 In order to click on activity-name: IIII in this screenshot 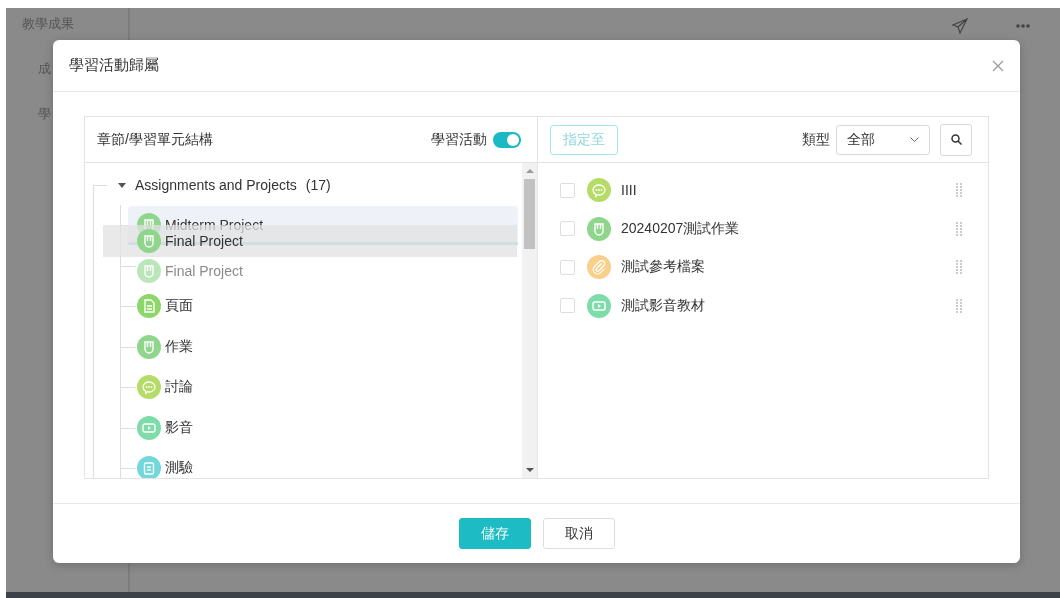, I will do `click(629, 190)`.